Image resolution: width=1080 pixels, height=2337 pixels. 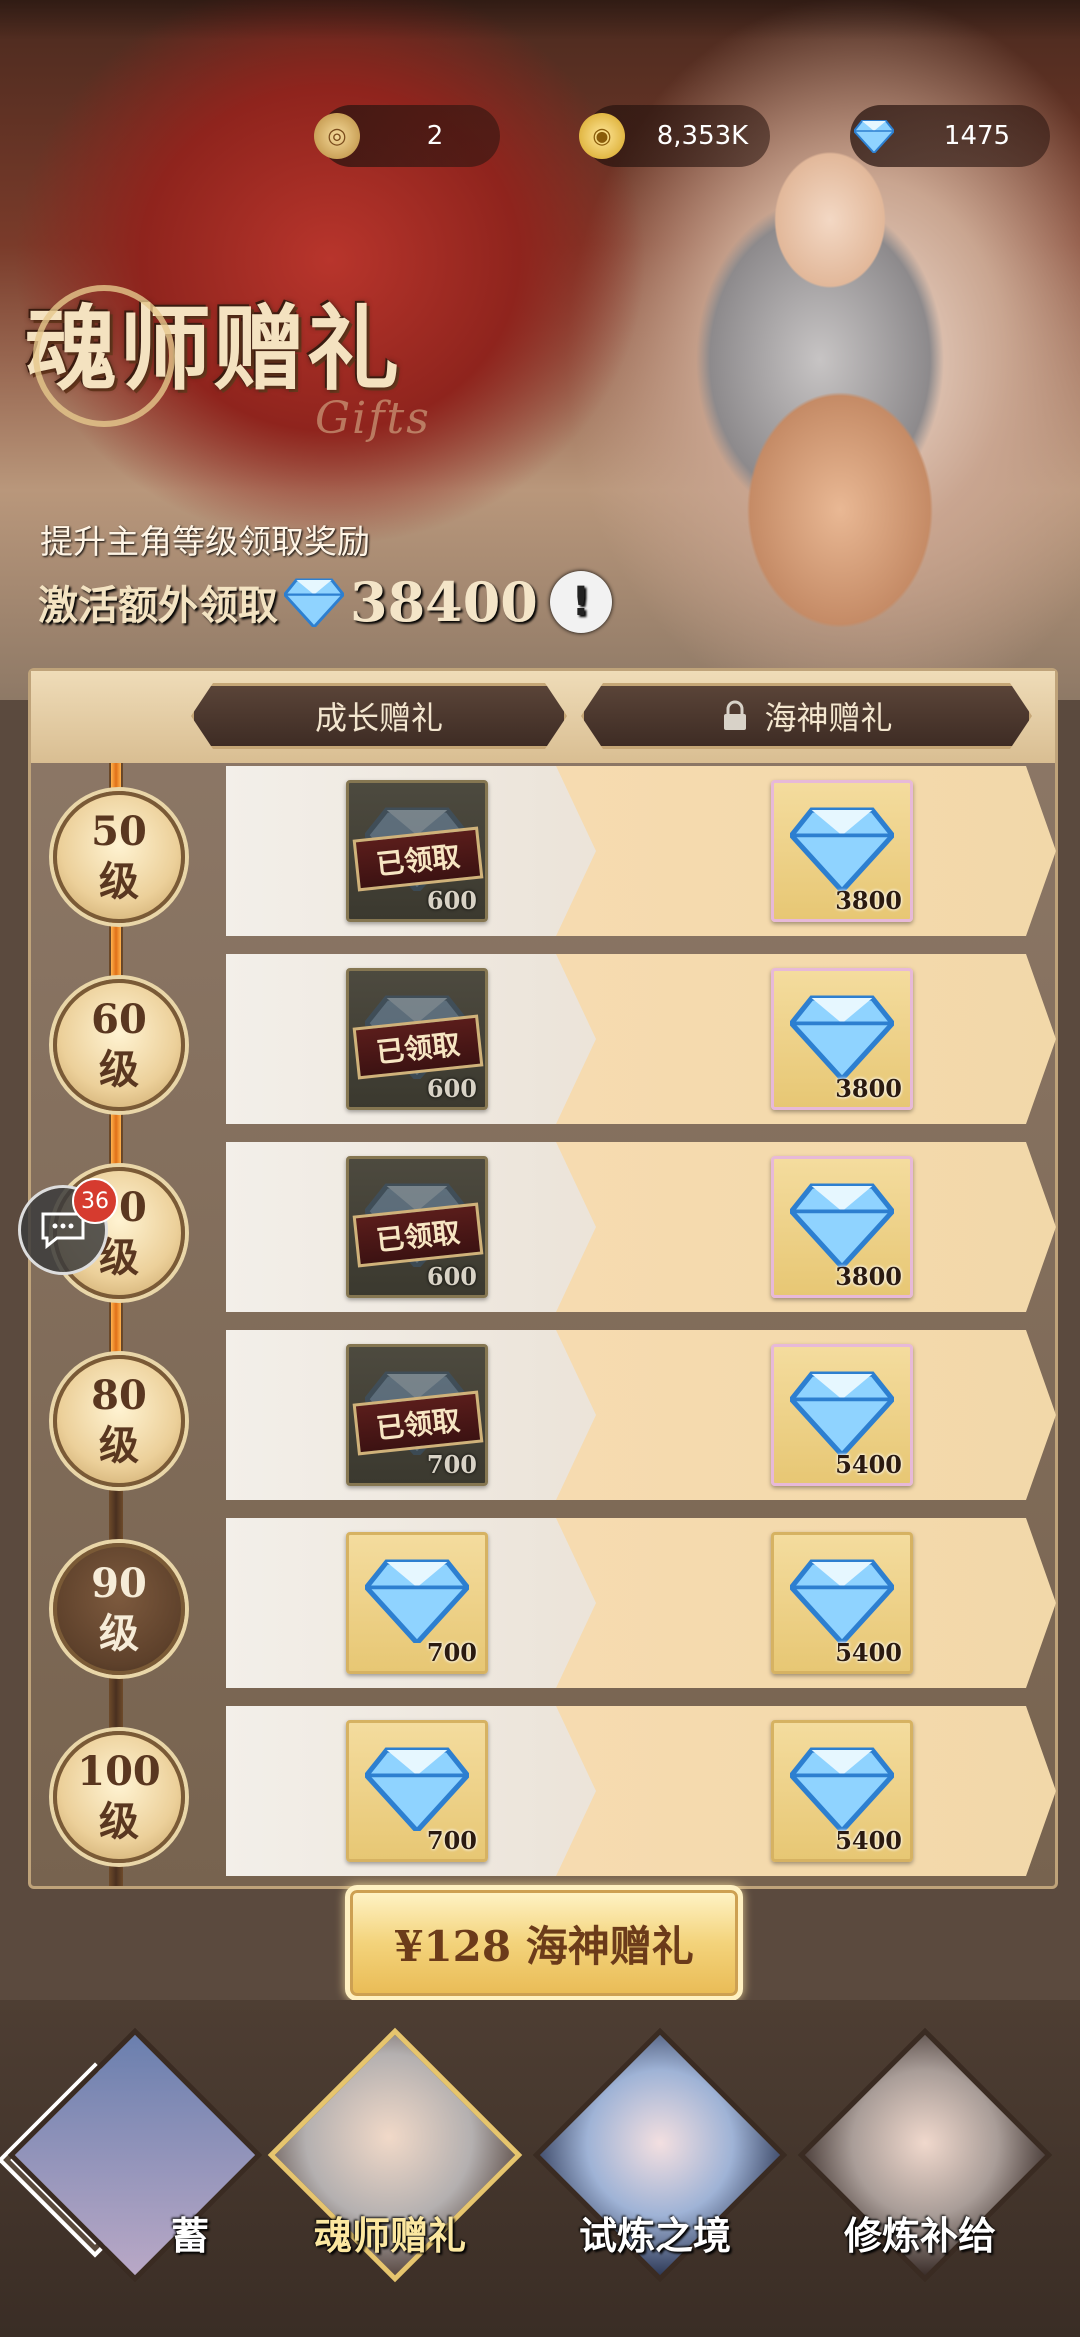 What do you see at coordinates (544, 1943) in the screenshot?
I see `buy-poseidon-gift-button: ¥128 海神赠礼` at bounding box center [544, 1943].